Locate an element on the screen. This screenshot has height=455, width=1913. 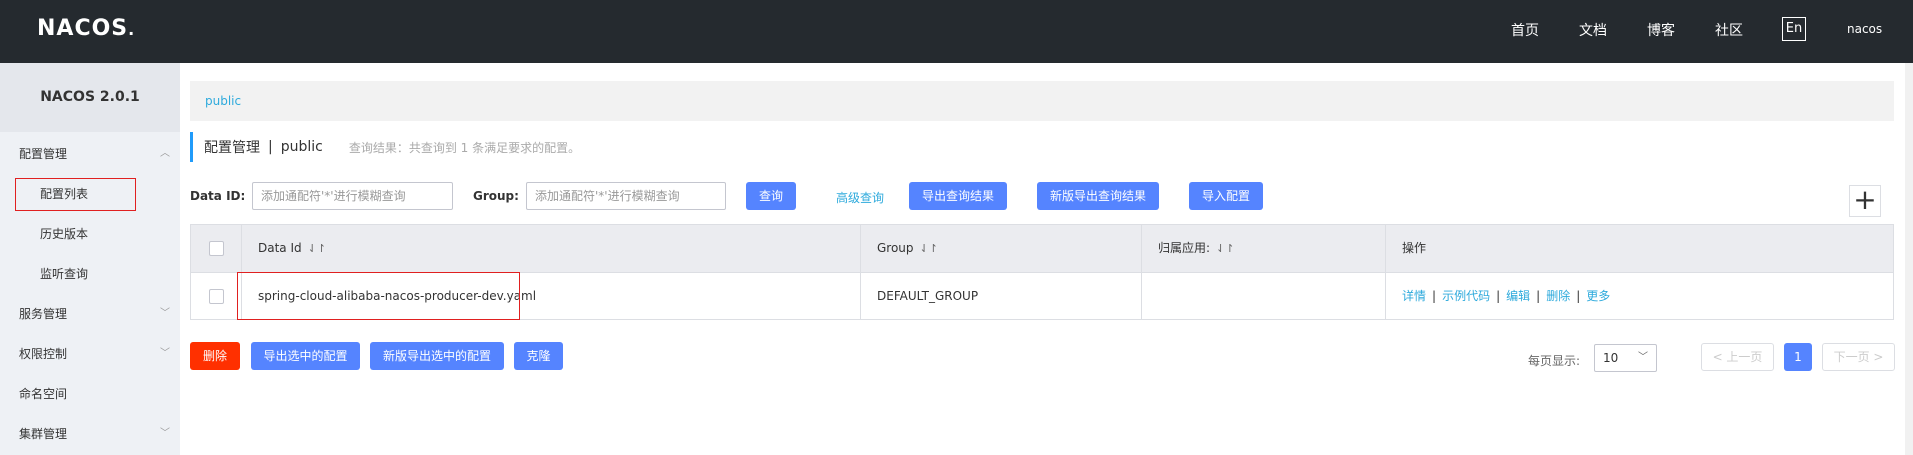
group-field is located at coordinates (626, 196).